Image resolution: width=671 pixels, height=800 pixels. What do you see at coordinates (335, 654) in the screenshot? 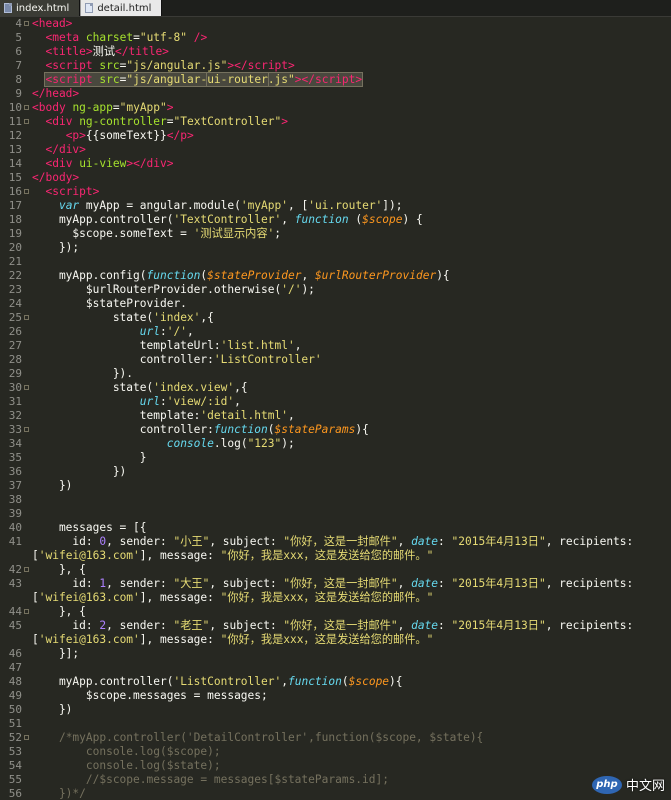
I see `code-line: 46 }];` at bounding box center [335, 654].